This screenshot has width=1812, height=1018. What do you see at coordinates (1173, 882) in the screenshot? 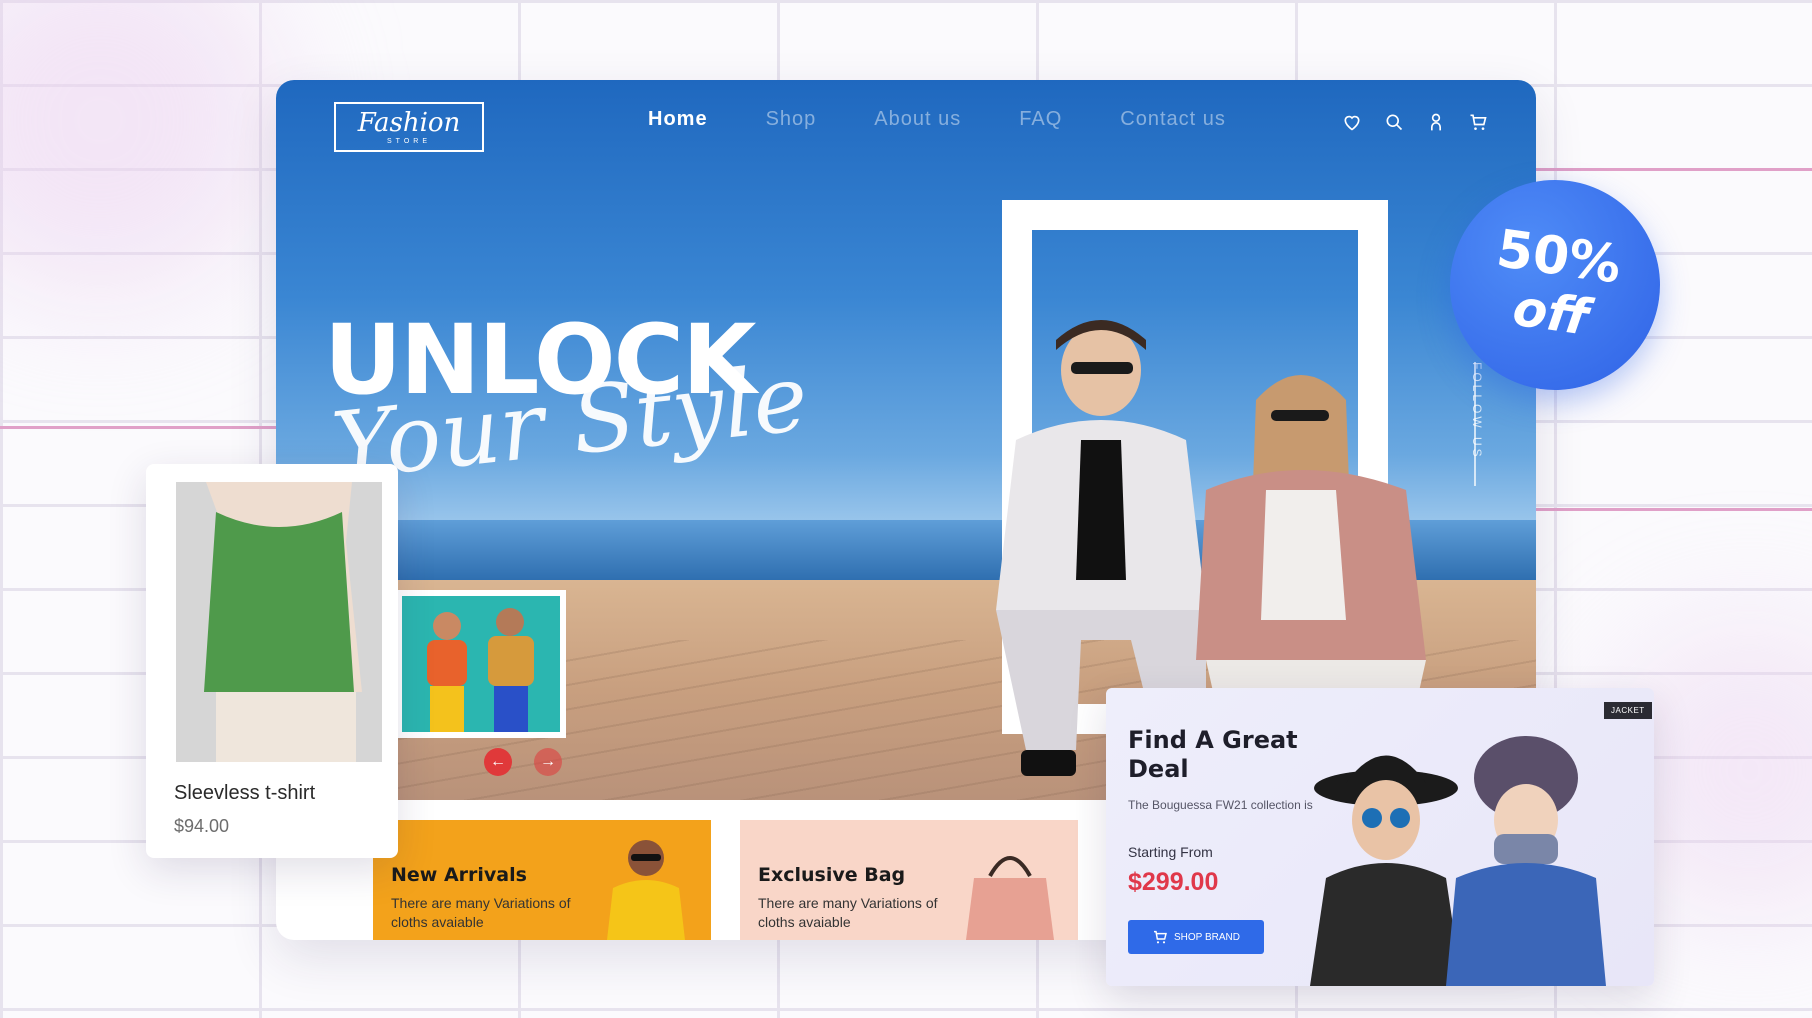
I see `deal-price: $299.00` at bounding box center [1173, 882].